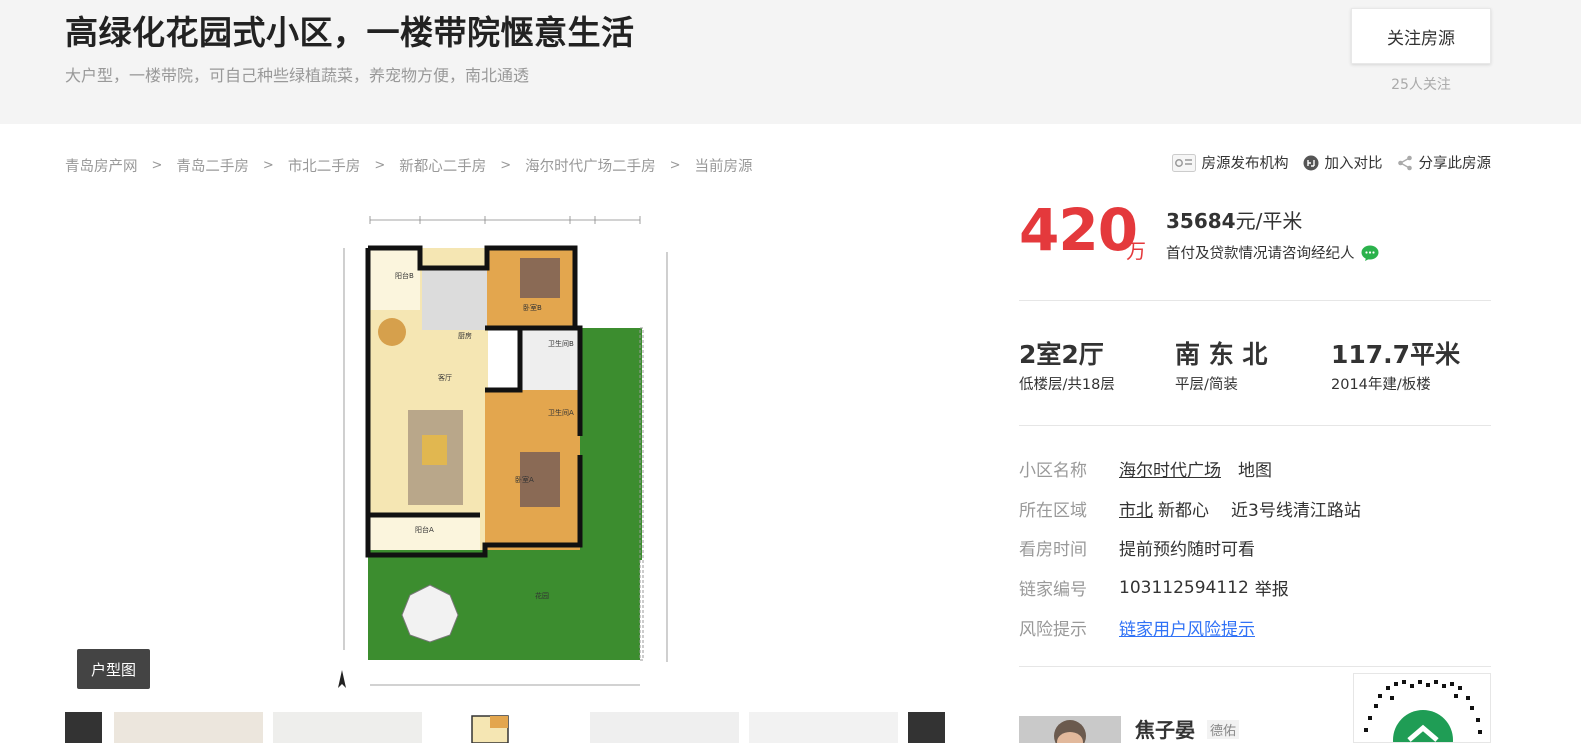 This screenshot has width=1581, height=747. I want to click on loan-consult-tip: 首付及贷款情况请咨询经纪人, so click(1272, 252).